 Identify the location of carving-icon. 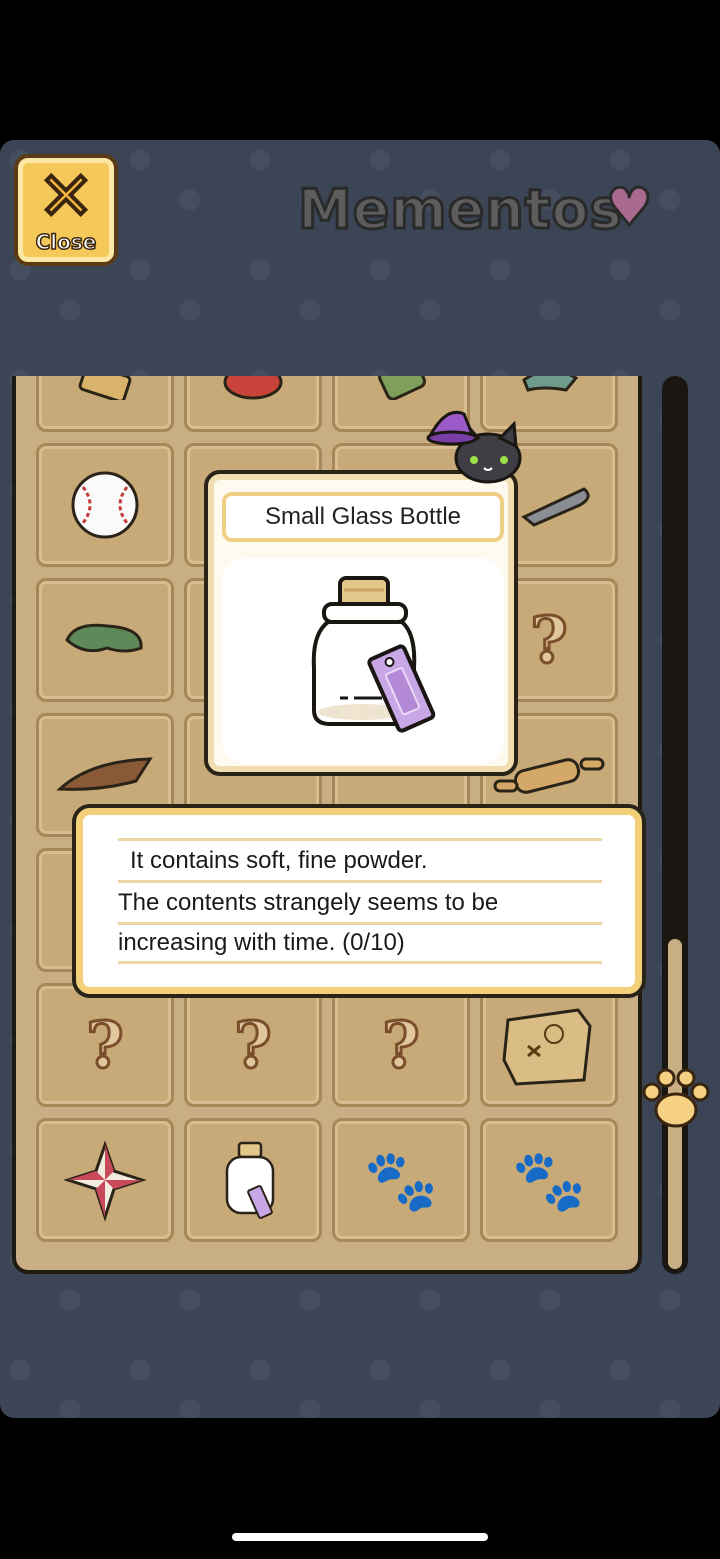
(105, 388).